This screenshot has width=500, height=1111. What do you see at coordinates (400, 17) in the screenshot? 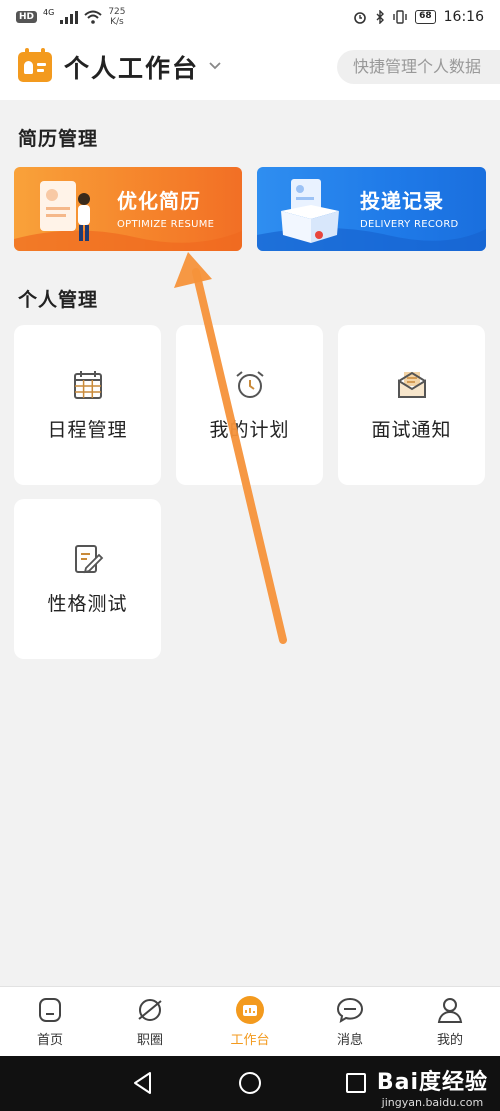
I see `vibrate-icon` at bounding box center [400, 17].